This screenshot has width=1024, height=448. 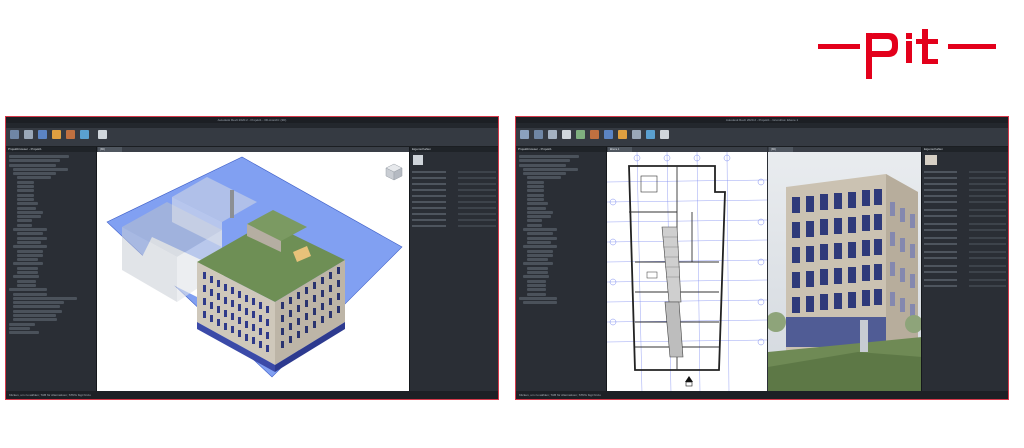 What do you see at coordinates (907, 53) in the screenshot?
I see `pit-logo: pit` at bounding box center [907, 53].